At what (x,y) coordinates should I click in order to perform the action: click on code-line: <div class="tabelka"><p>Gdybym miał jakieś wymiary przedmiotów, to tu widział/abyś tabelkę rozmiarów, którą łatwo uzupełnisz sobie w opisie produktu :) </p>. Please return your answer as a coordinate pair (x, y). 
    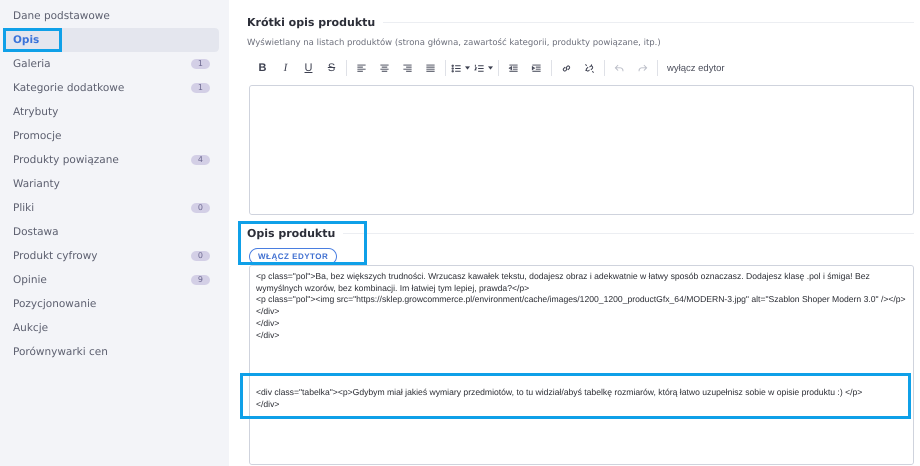
    Looking at the image, I should click on (560, 393).